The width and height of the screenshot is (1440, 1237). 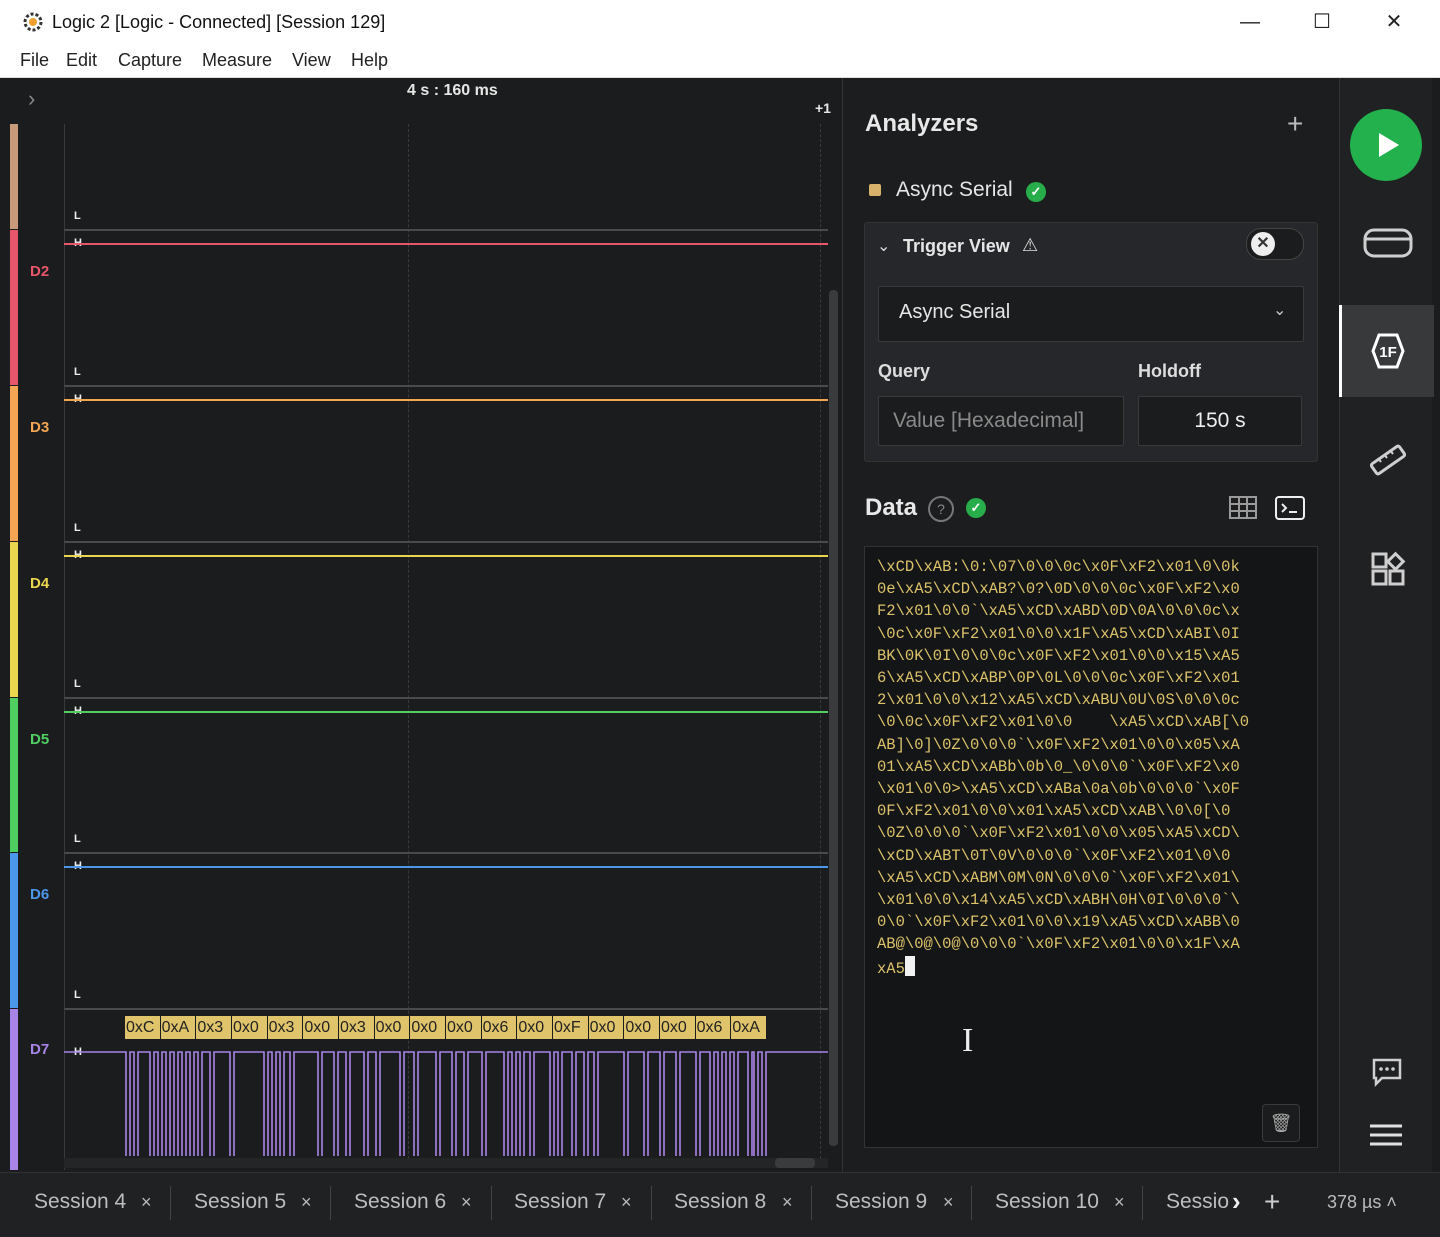 What do you see at coordinates (1295, 124) in the screenshot?
I see `add-analyzer-button: +` at bounding box center [1295, 124].